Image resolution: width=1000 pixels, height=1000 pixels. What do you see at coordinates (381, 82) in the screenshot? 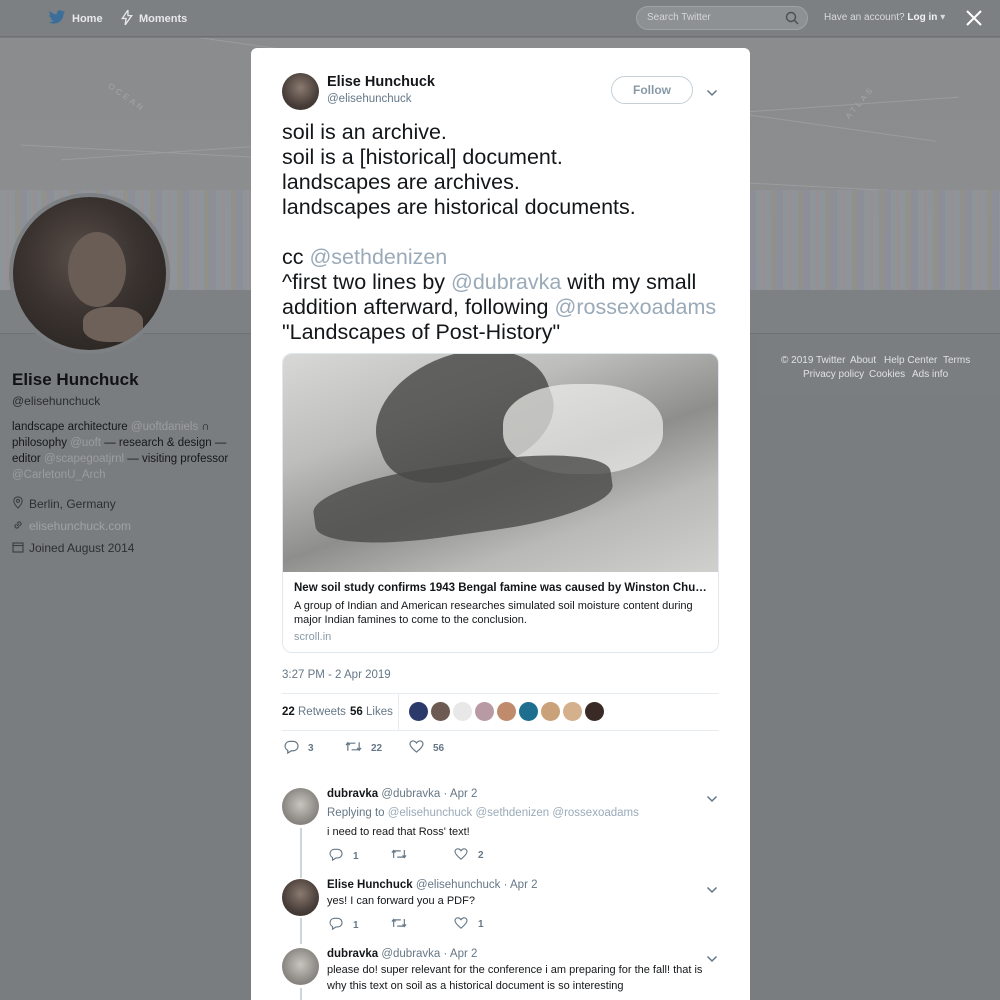
I see `author-name: Elise Hunchuck` at bounding box center [381, 82].